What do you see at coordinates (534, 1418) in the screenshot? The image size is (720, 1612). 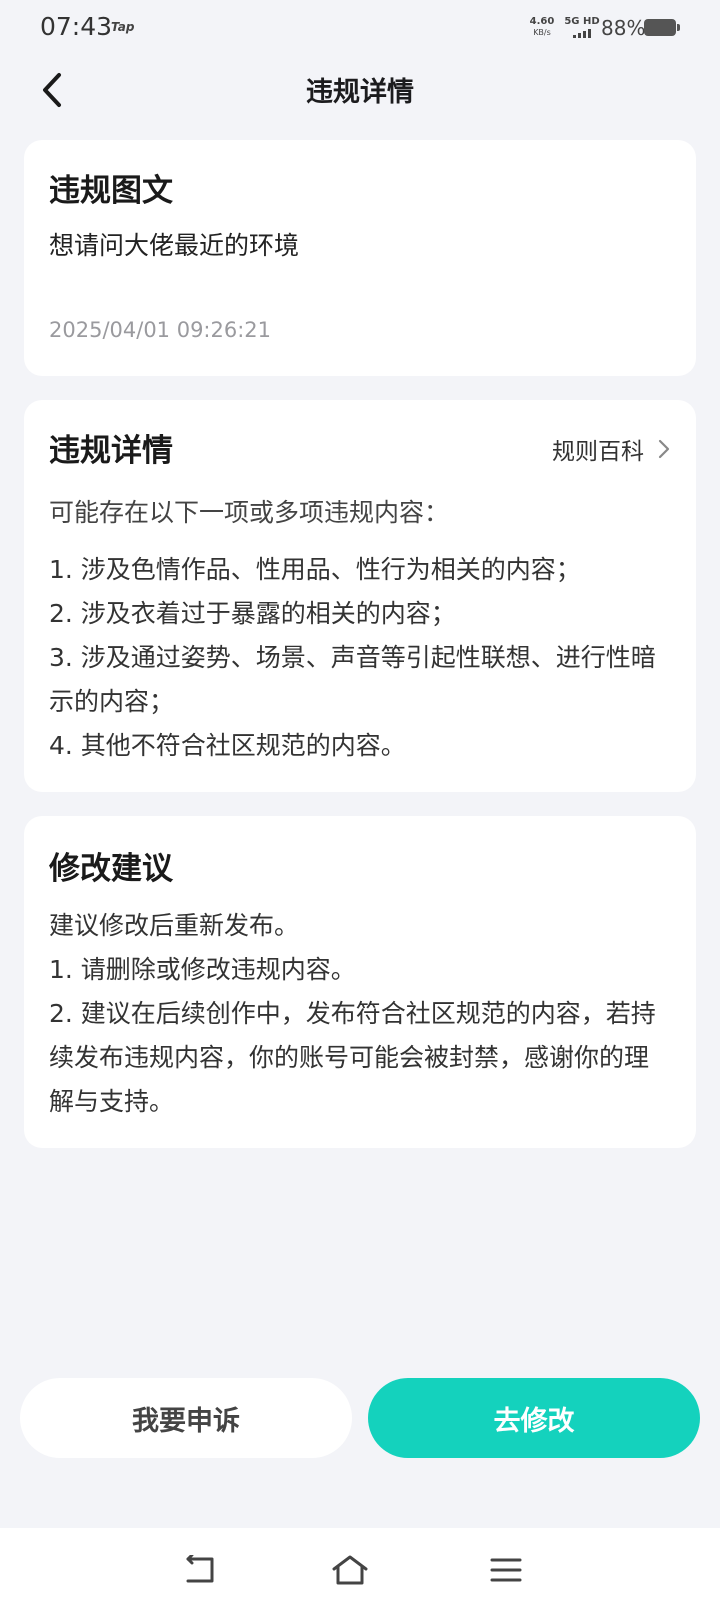 I see `modify-button: 去修改` at bounding box center [534, 1418].